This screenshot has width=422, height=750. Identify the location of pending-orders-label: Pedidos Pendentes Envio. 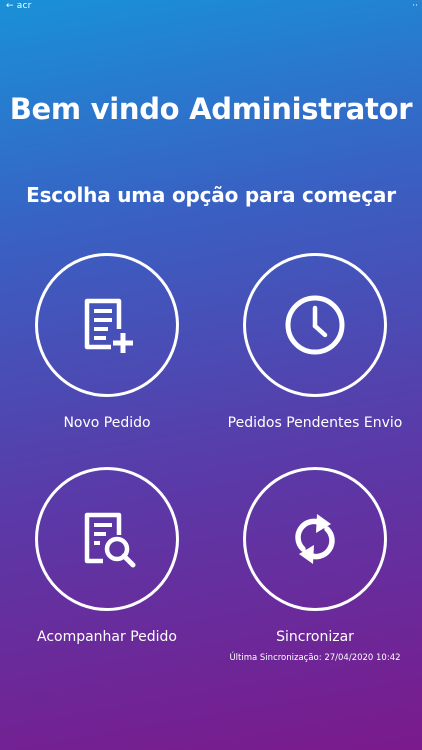
(315, 423).